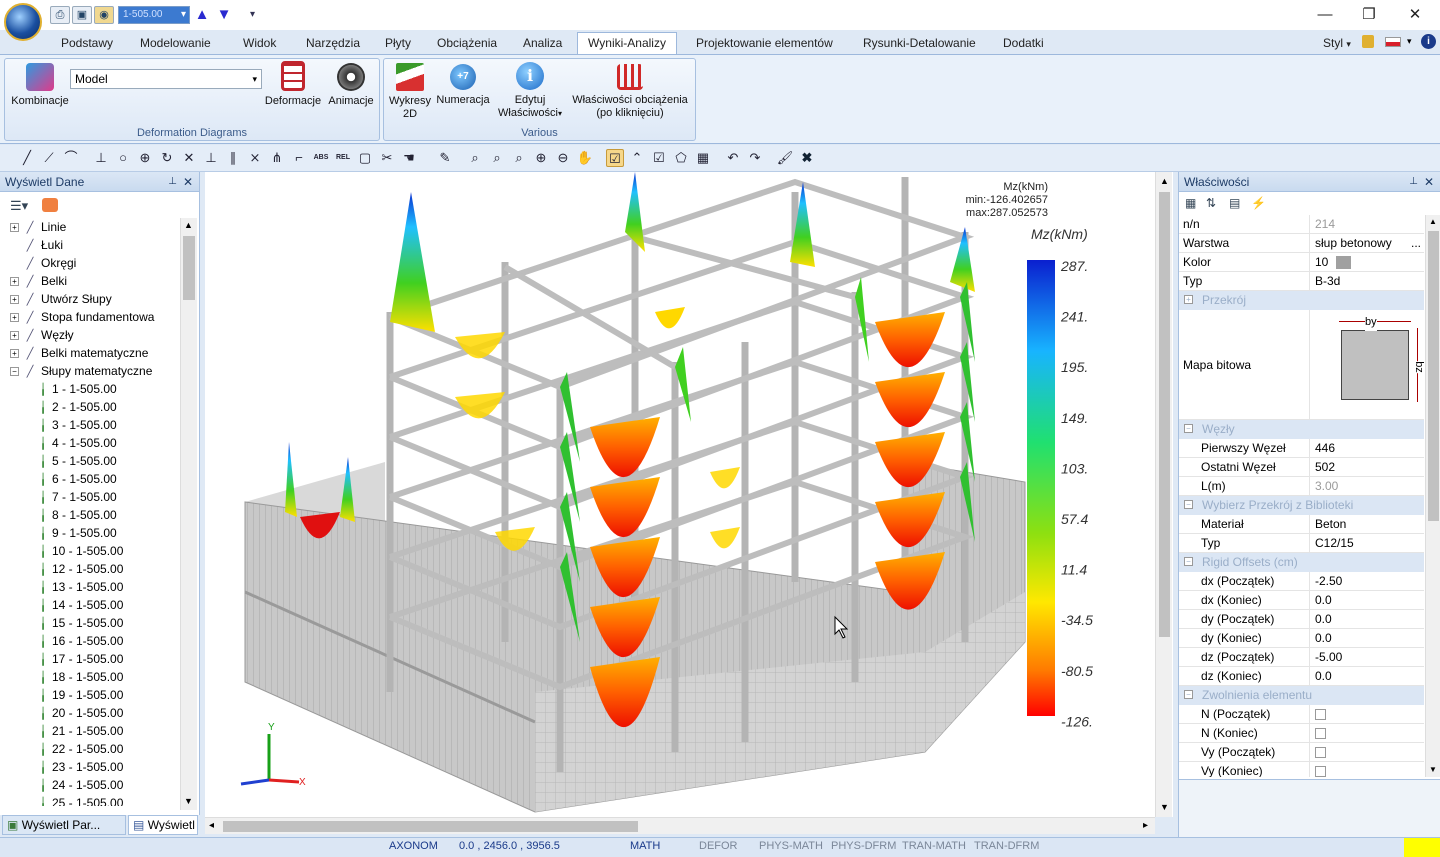 The image size is (1440, 857). What do you see at coordinates (1301, 281) in the screenshot?
I see `property-row: Typ B-3d` at bounding box center [1301, 281].